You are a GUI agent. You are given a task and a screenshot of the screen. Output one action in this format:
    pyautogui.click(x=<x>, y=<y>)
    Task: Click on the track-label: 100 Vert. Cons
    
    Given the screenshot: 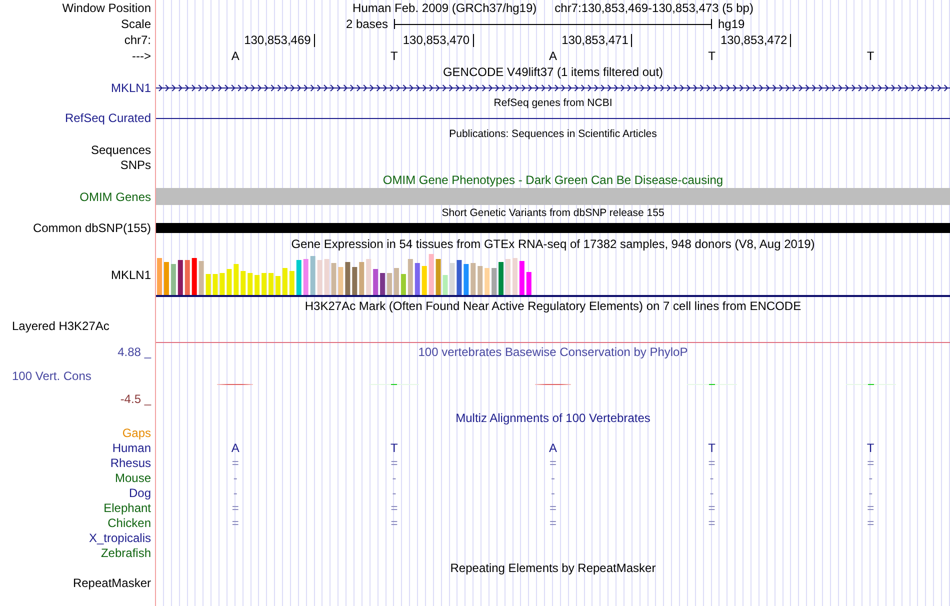 What is the action you would take?
    pyautogui.click(x=52, y=375)
    